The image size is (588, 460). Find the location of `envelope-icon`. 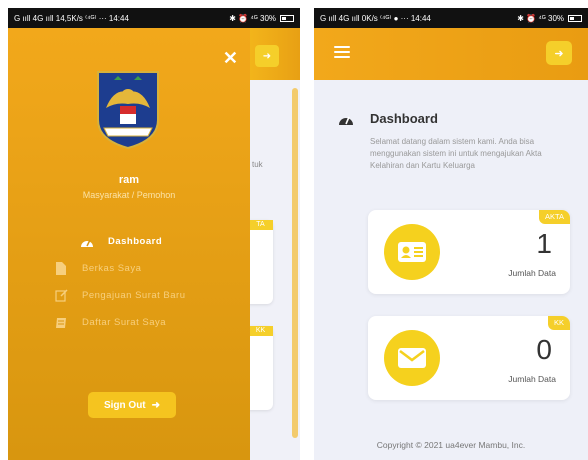

envelope-icon is located at coordinates (412, 358).